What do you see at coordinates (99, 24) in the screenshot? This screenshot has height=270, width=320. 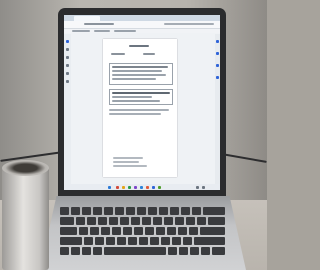 I see `address-text` at bounding box center [99, 24].